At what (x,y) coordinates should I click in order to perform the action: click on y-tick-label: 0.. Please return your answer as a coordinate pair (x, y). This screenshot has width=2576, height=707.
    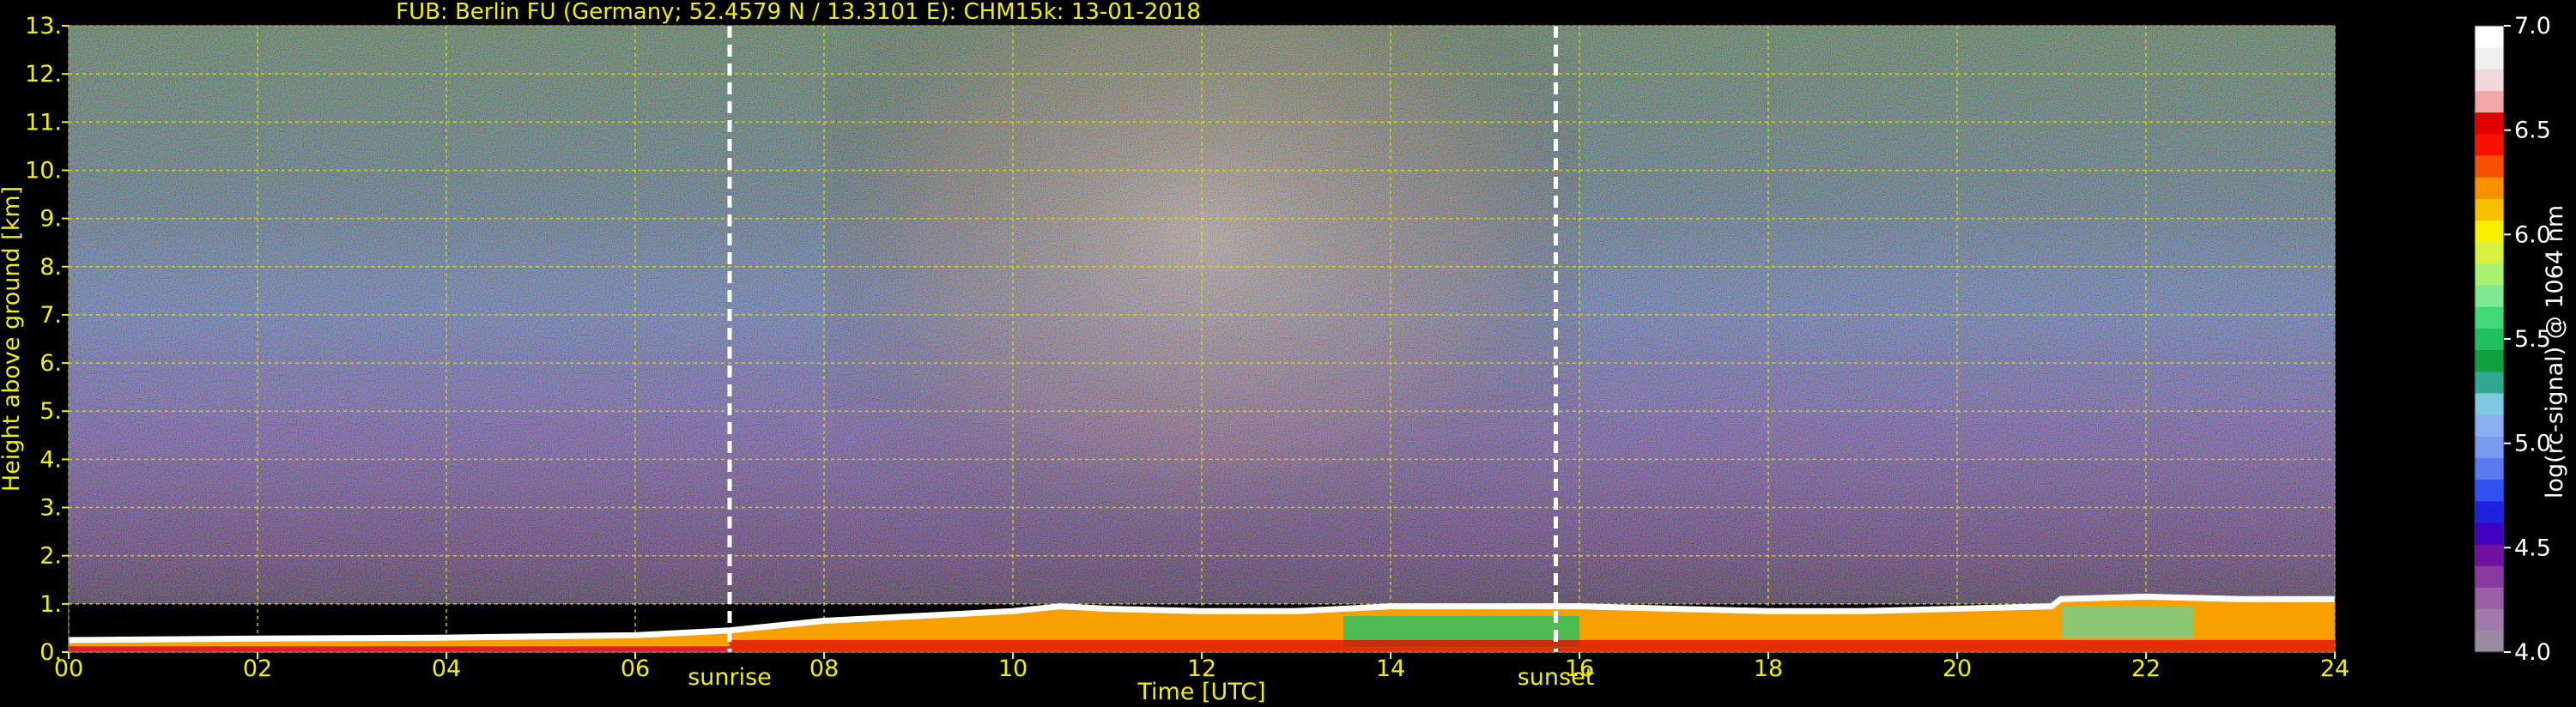
    Looking at the image, I should click on (50, 653).